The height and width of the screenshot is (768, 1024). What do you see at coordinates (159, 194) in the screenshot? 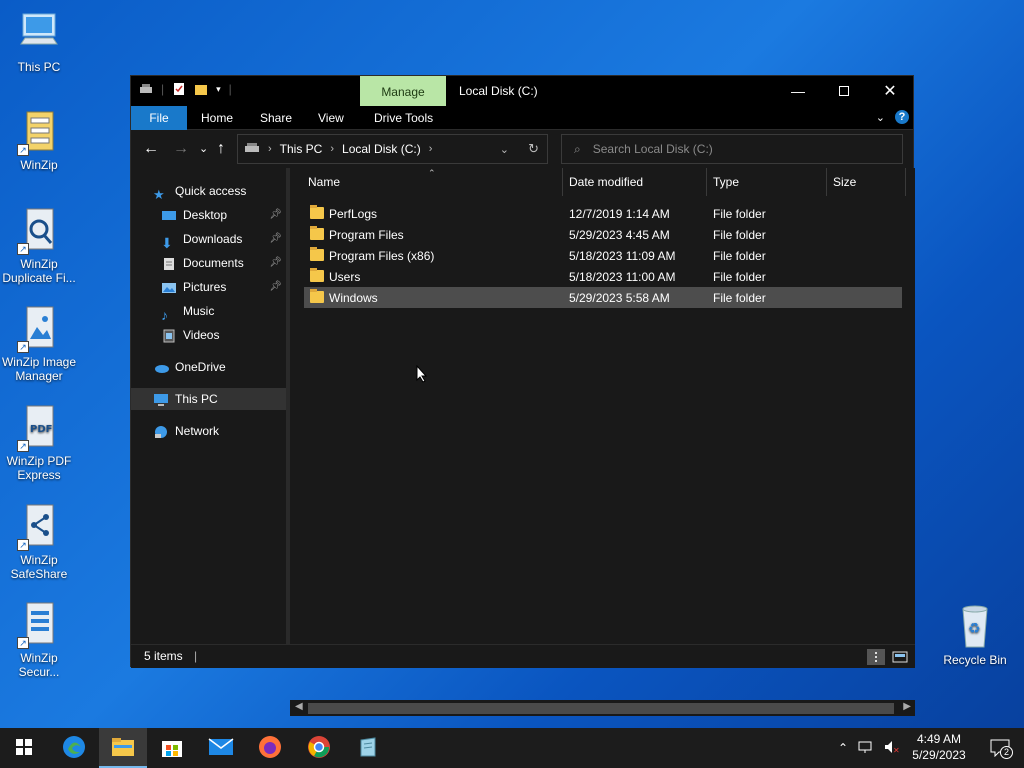
I see `star-icon: ★` at bounding box center [159, 194].